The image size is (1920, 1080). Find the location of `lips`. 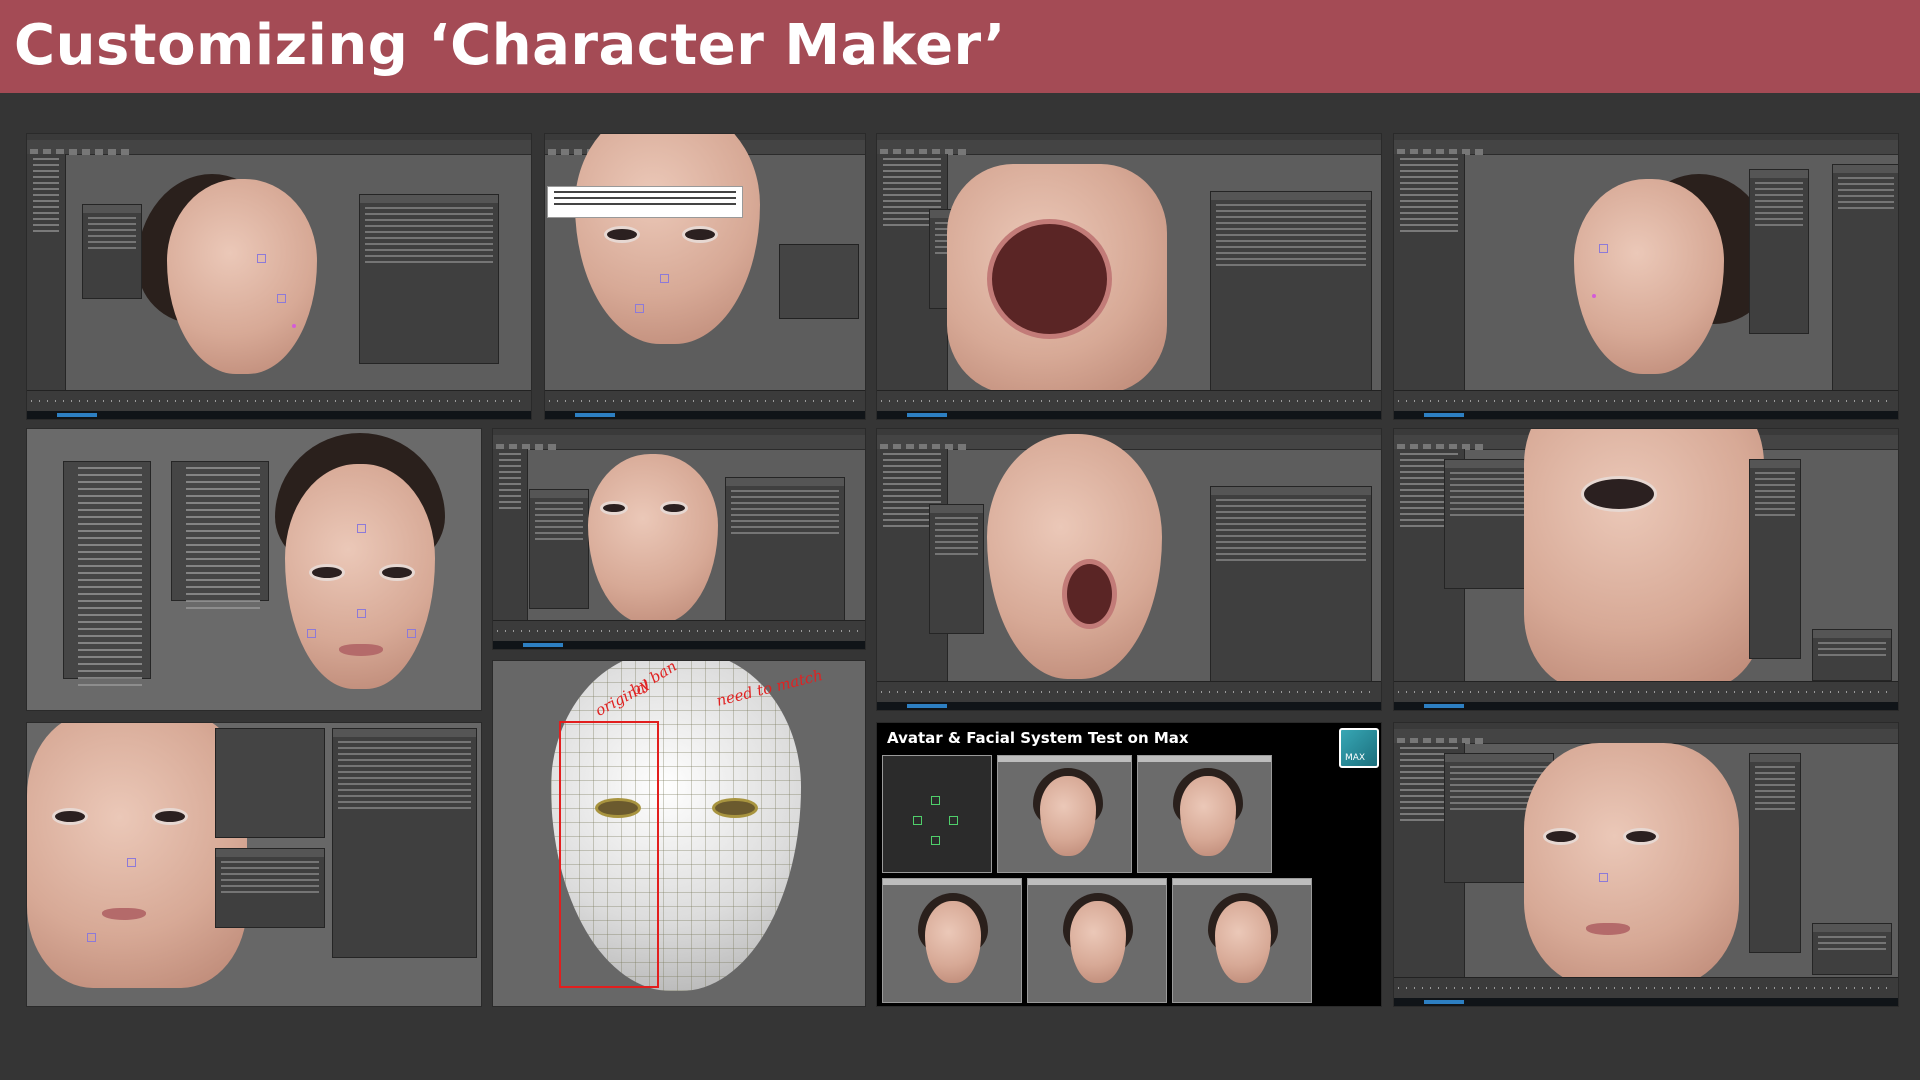

lips is located at coordinates (1608, 929).